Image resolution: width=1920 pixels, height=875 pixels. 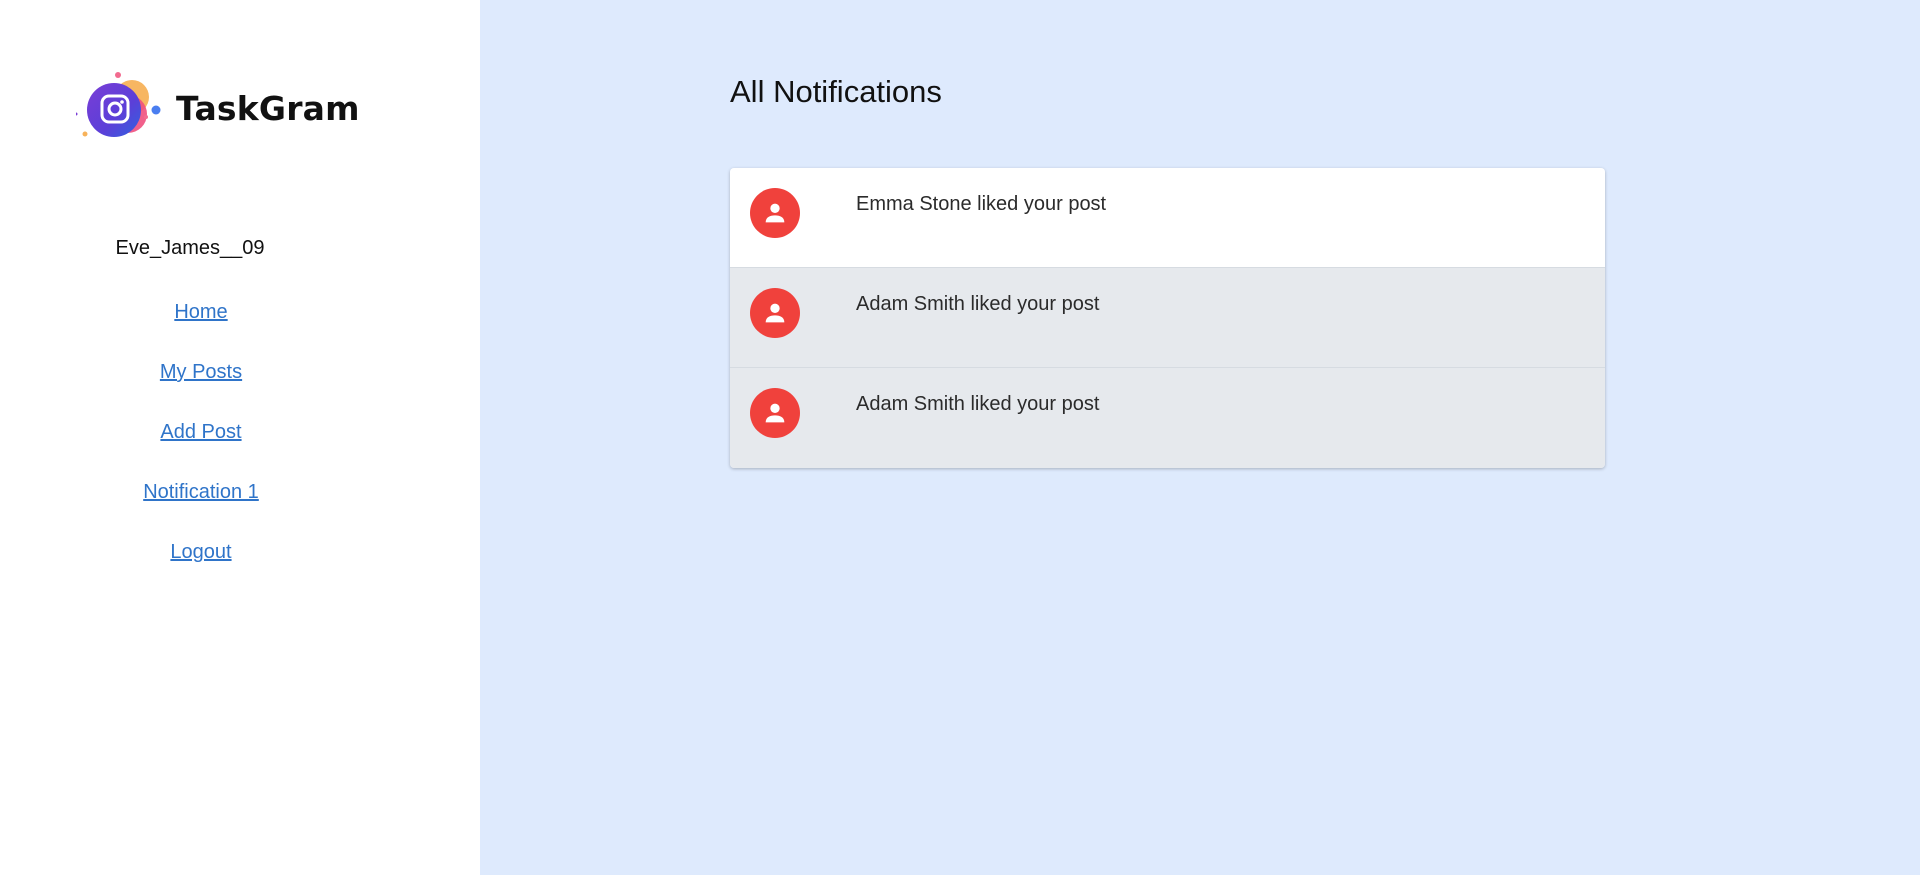 What do you see at coordinates (836, 91) in the screenshot?
I see `page-title: All Notifications` at bounding box center [836, 91].